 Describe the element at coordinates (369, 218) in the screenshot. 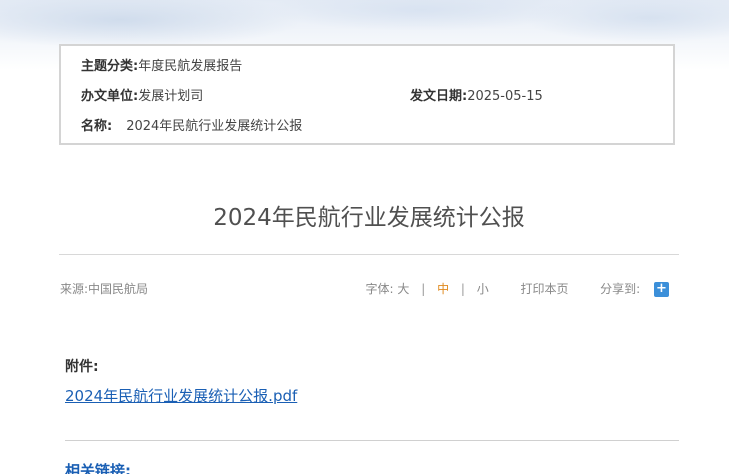

I see `article-title: 2024年民航行业发展统计公报` at that location.